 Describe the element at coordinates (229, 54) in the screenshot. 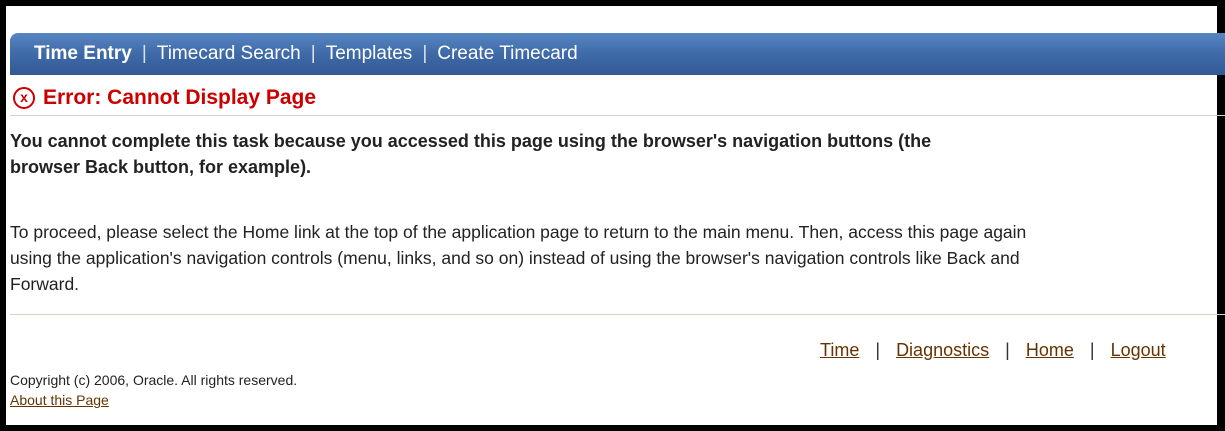

I see `tab-timecard-search: Timecard Search` at that location.